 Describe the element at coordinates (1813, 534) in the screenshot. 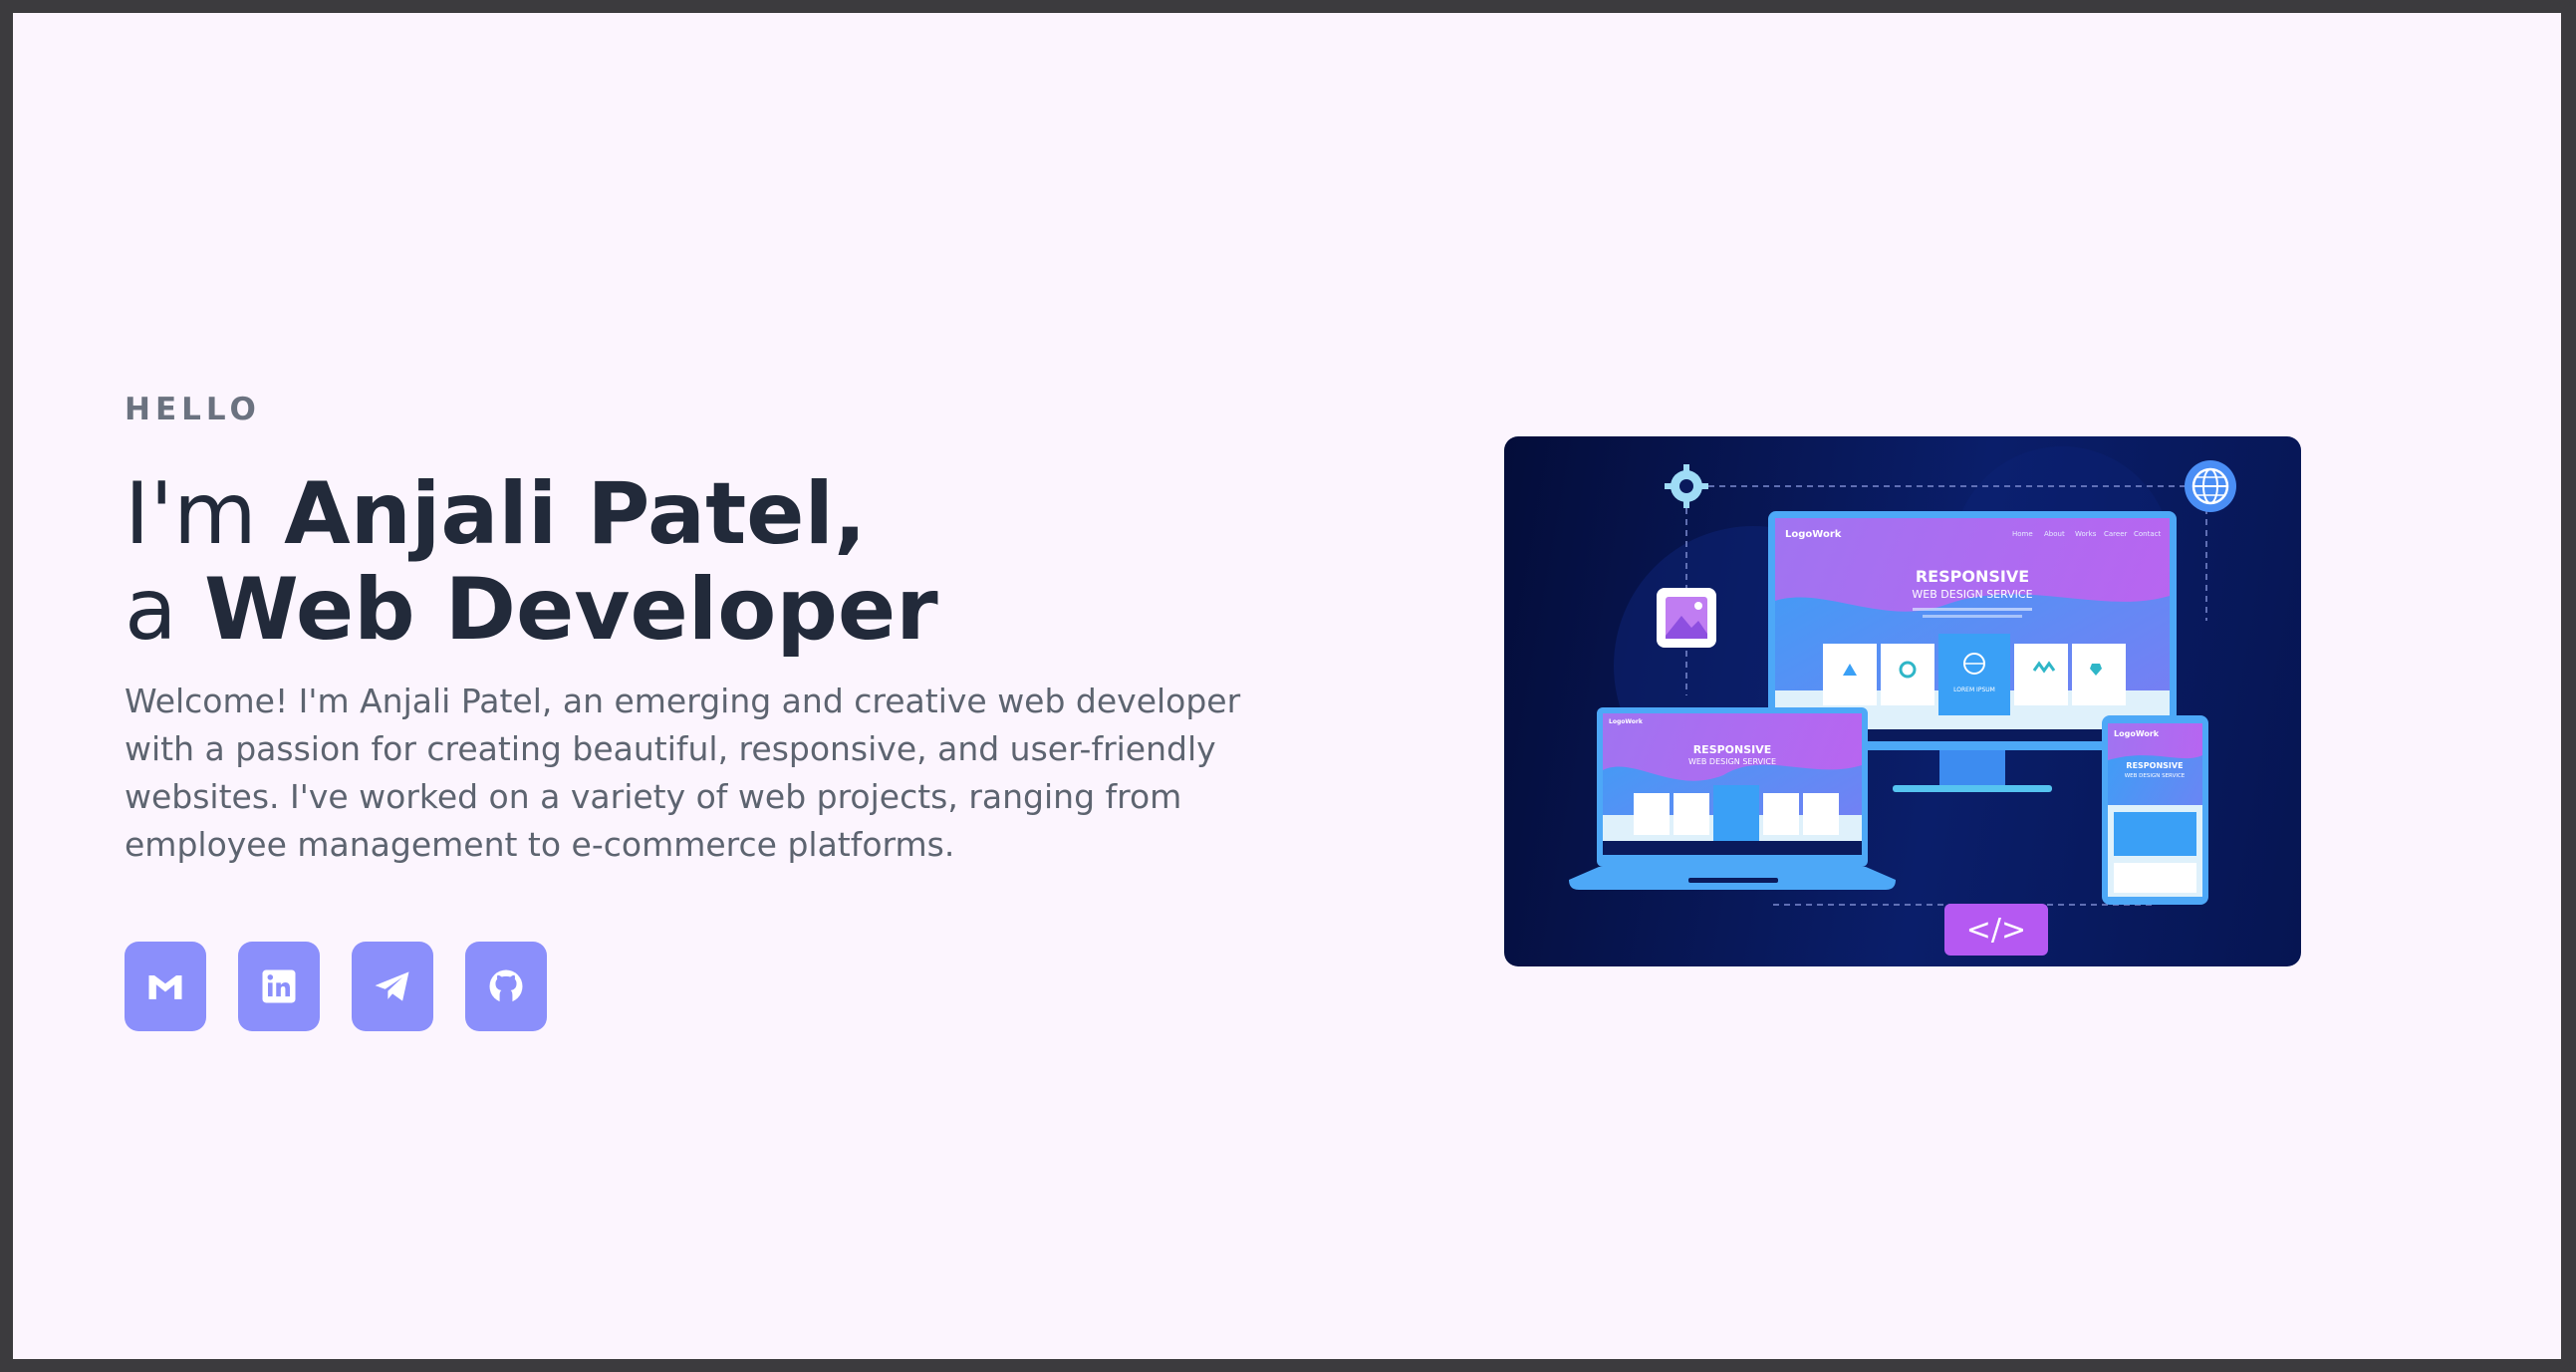

I see `monitor-logo: LogoWork` at that location.